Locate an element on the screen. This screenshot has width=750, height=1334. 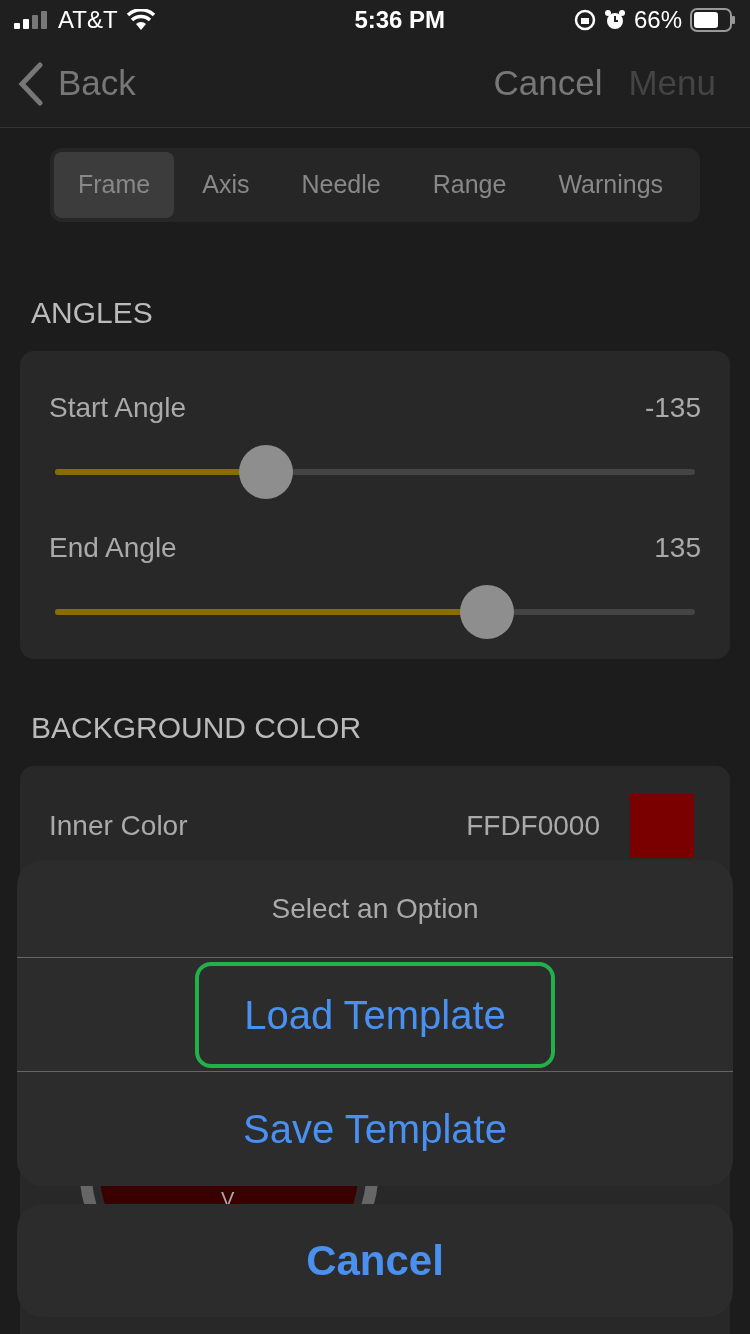
row-label: Inner Color is located at coordinates (119, 826).